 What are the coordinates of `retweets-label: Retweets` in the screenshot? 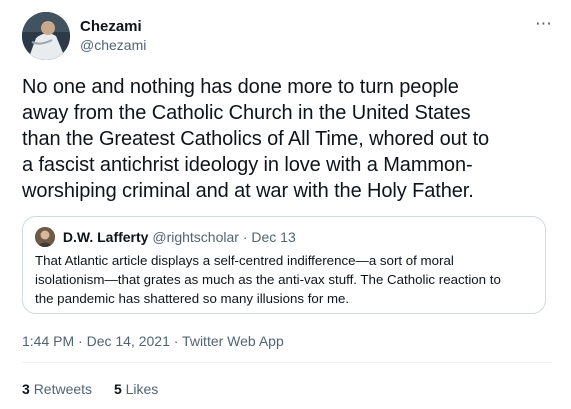 It's located at (63, 389).